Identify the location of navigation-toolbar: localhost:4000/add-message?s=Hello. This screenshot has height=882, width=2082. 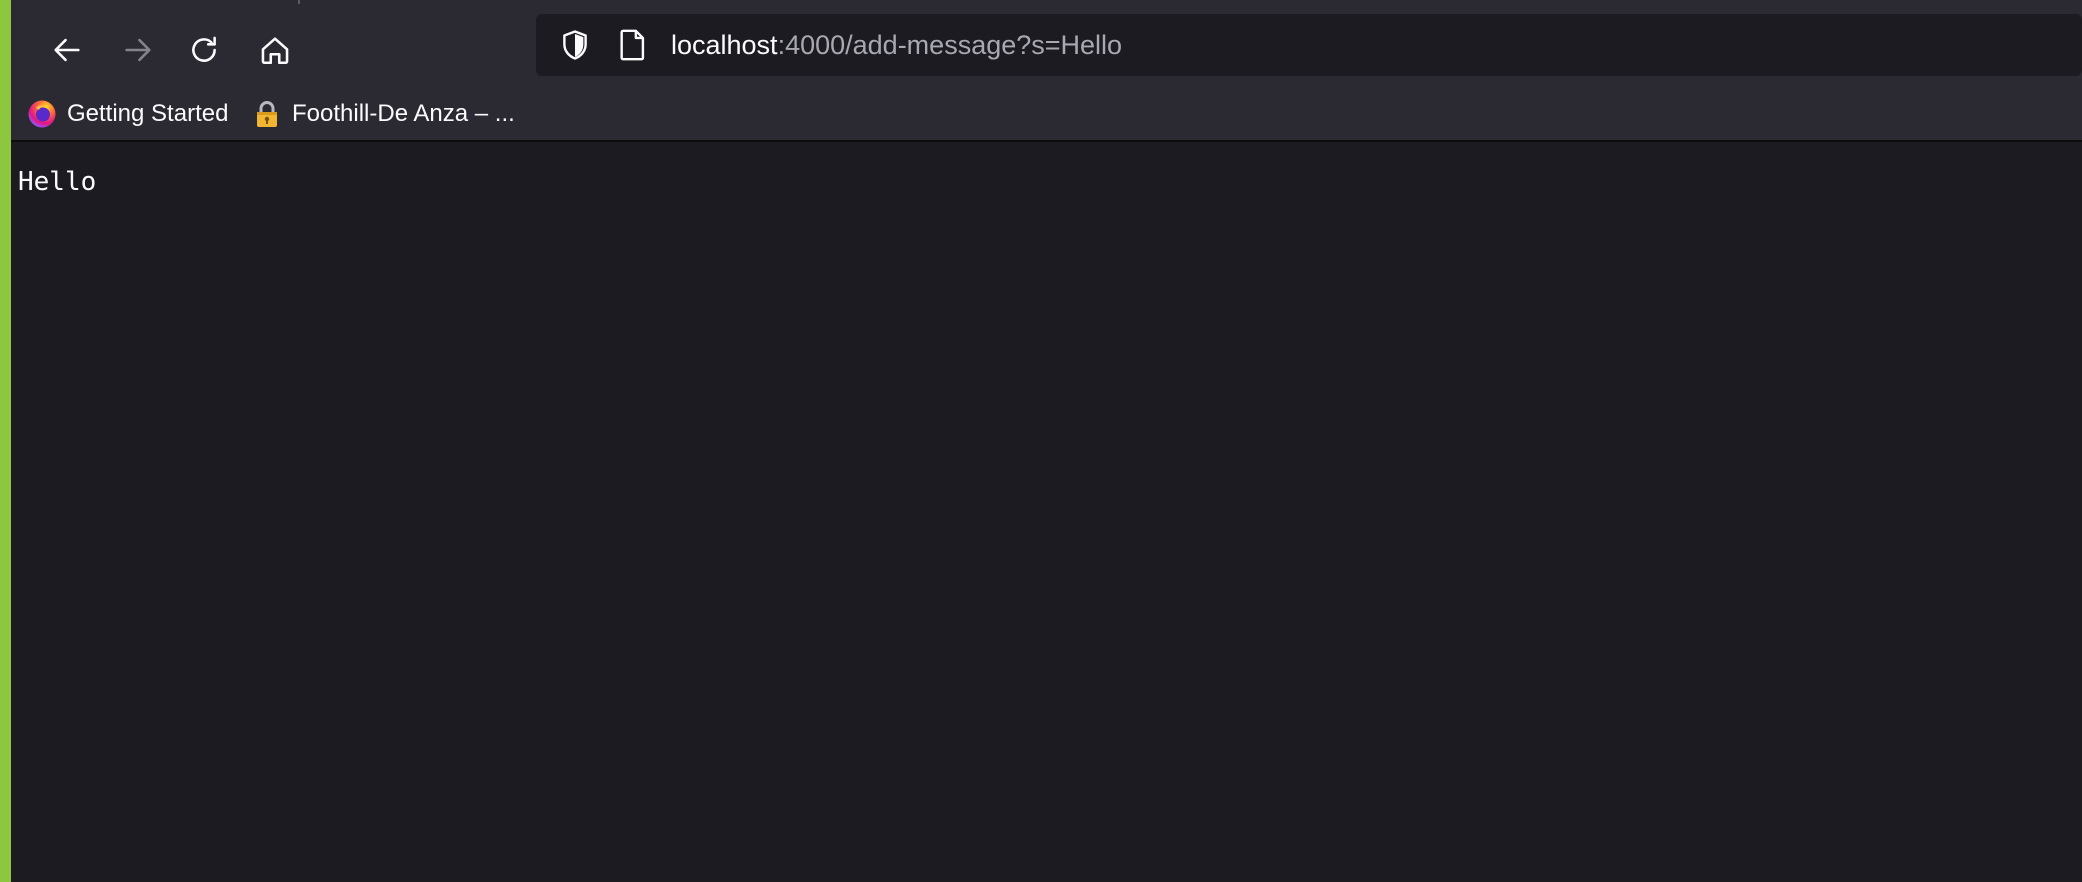
(1046, 46).